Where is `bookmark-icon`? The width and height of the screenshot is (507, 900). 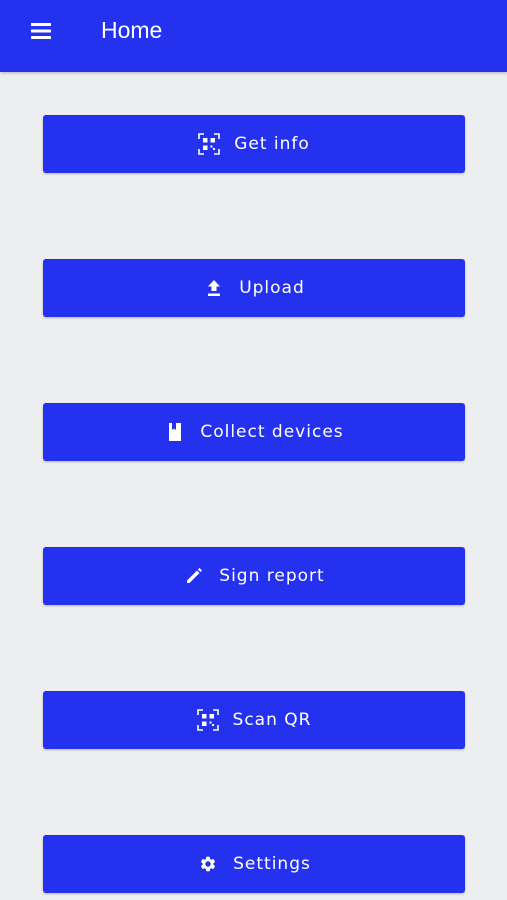 bookmark-icon is located at coordinates (175, 432).